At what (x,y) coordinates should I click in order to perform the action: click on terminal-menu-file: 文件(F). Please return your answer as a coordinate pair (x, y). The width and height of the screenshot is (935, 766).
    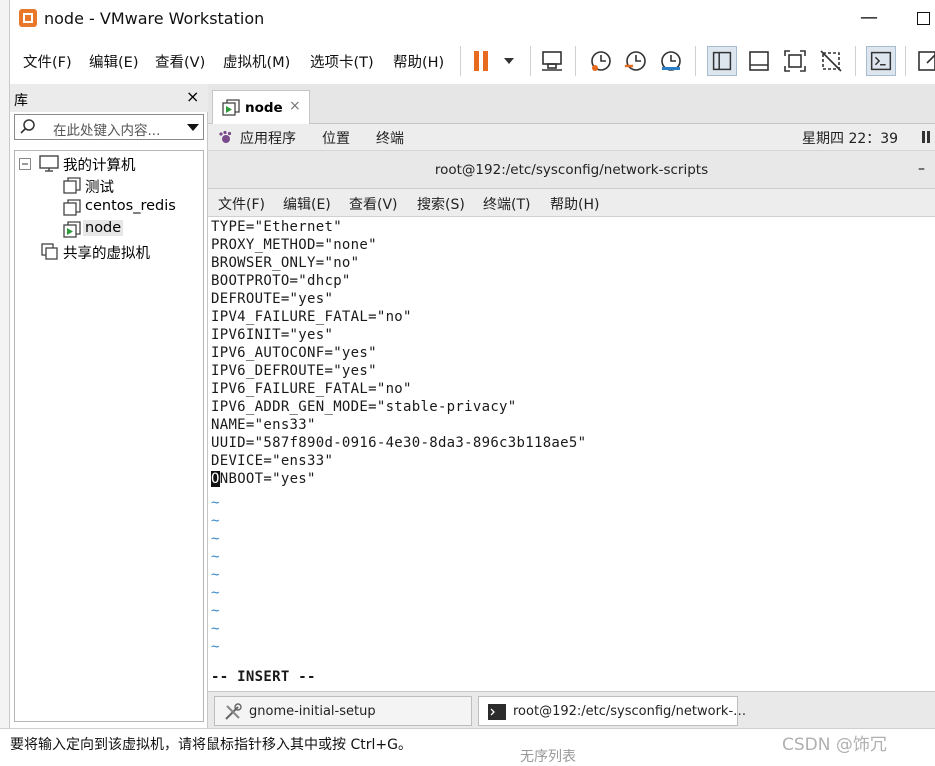
    Looking at the image, I should click on (241, 204).